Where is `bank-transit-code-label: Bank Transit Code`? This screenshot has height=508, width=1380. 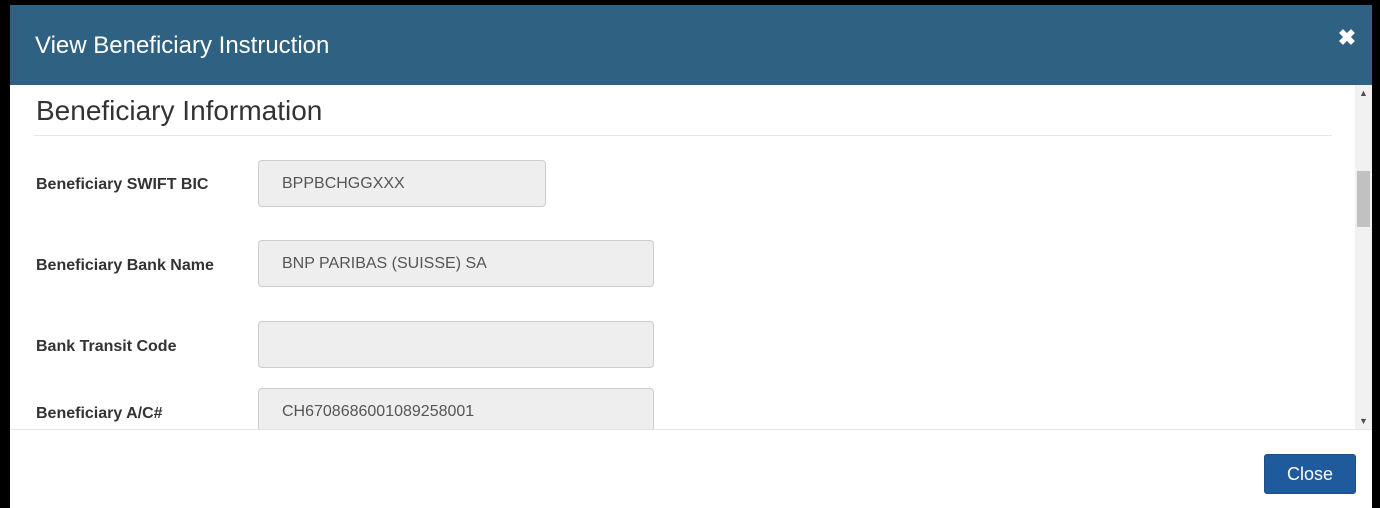
bank-transit-code-label: Bank Transit Code is located at coordinates (106, 346).